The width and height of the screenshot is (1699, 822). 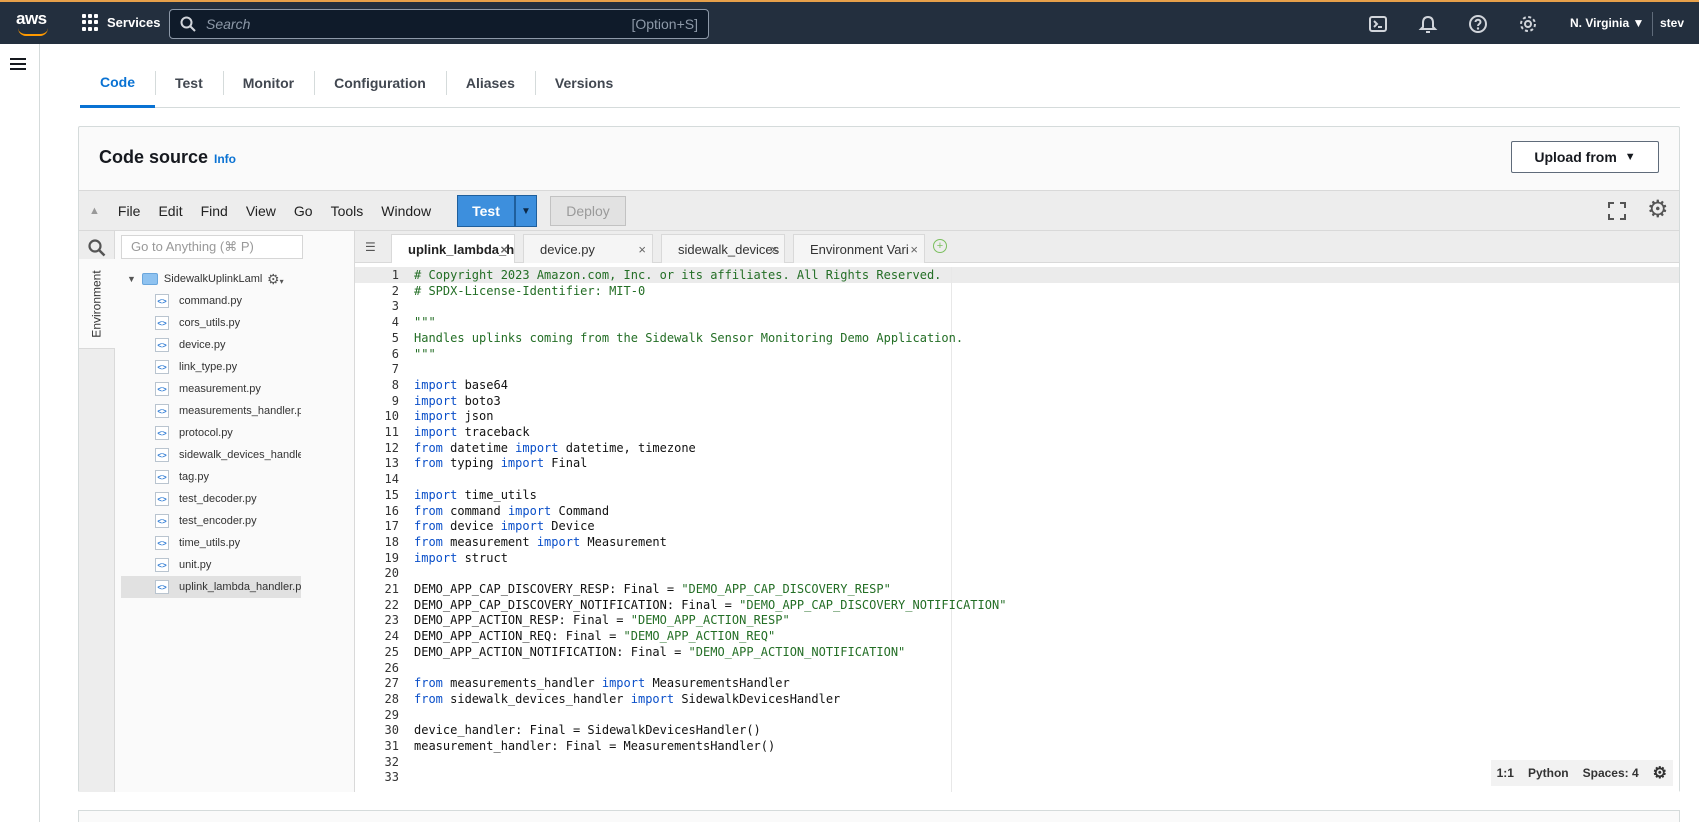 What do you see at coordinates (391, 620) in the screenshot?
I see `line-number: 23` at bounding box center [391, 620].